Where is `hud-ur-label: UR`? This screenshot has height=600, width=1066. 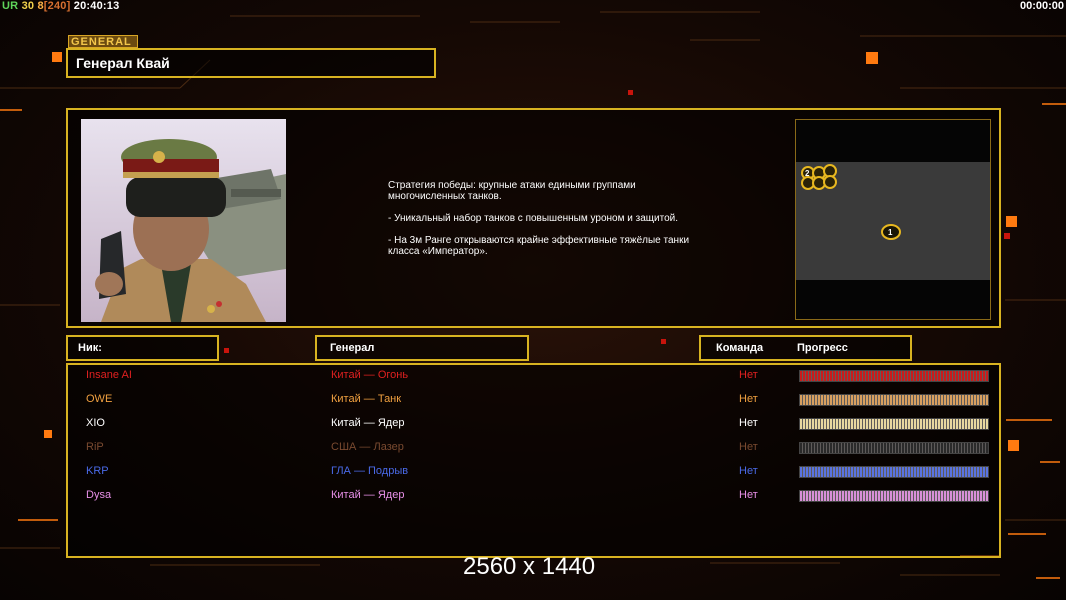
hud-ur-label: UR is located at coordinates (10, 6).